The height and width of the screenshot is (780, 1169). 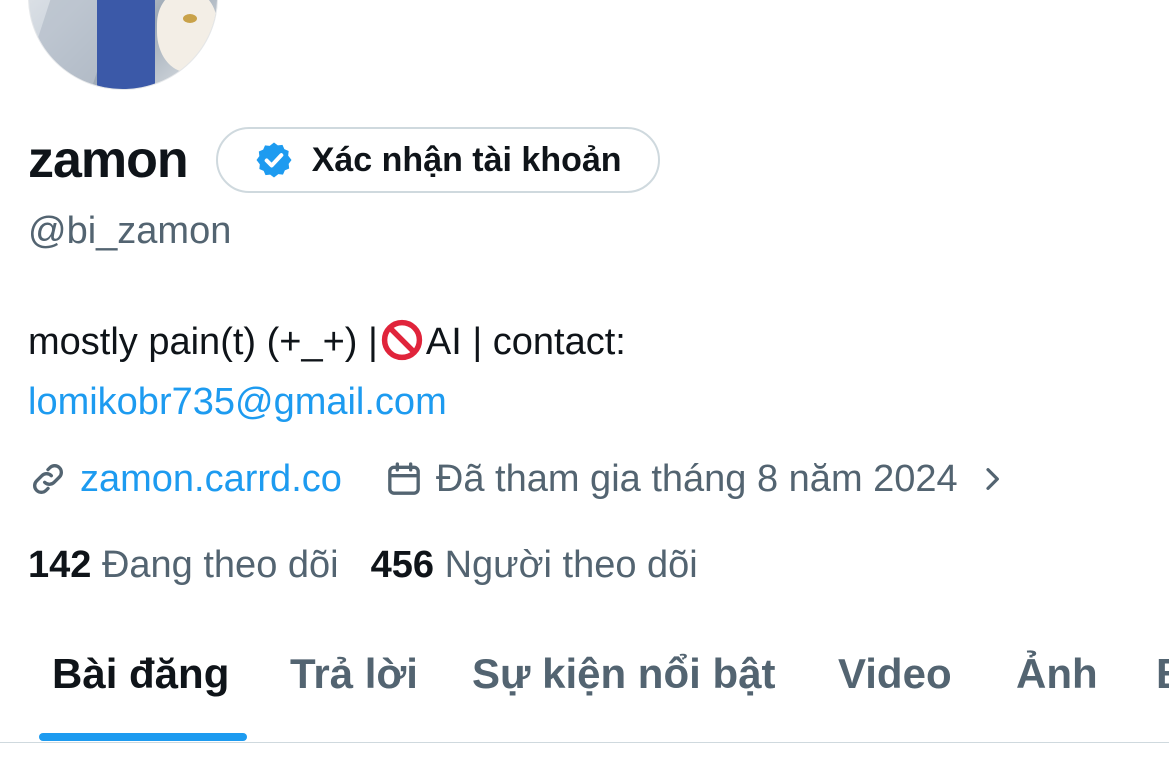 What do you see at coordinates (143, 737) in the screenshot?
I see `active-tab-indicator` at bounding box center [143, 737].